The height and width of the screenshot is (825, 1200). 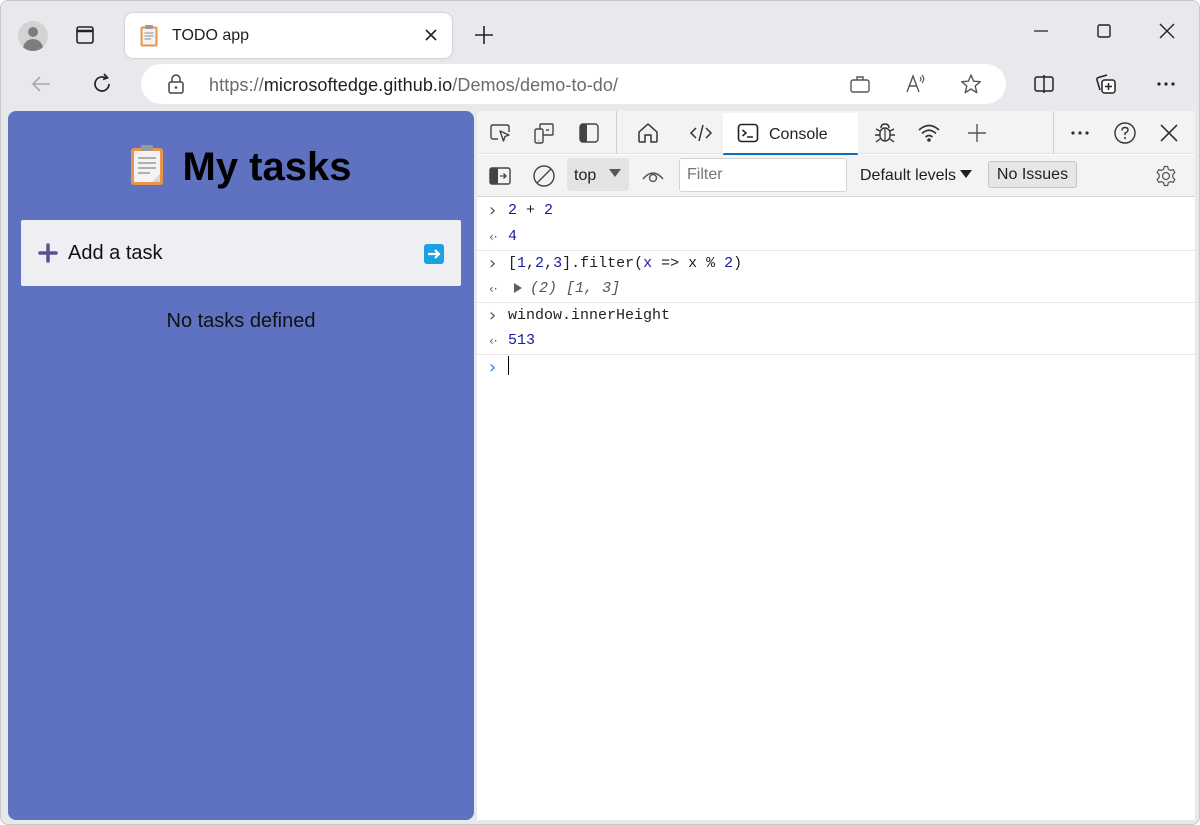 I want to click on briefcase-icon, so click(x=860, y=84).